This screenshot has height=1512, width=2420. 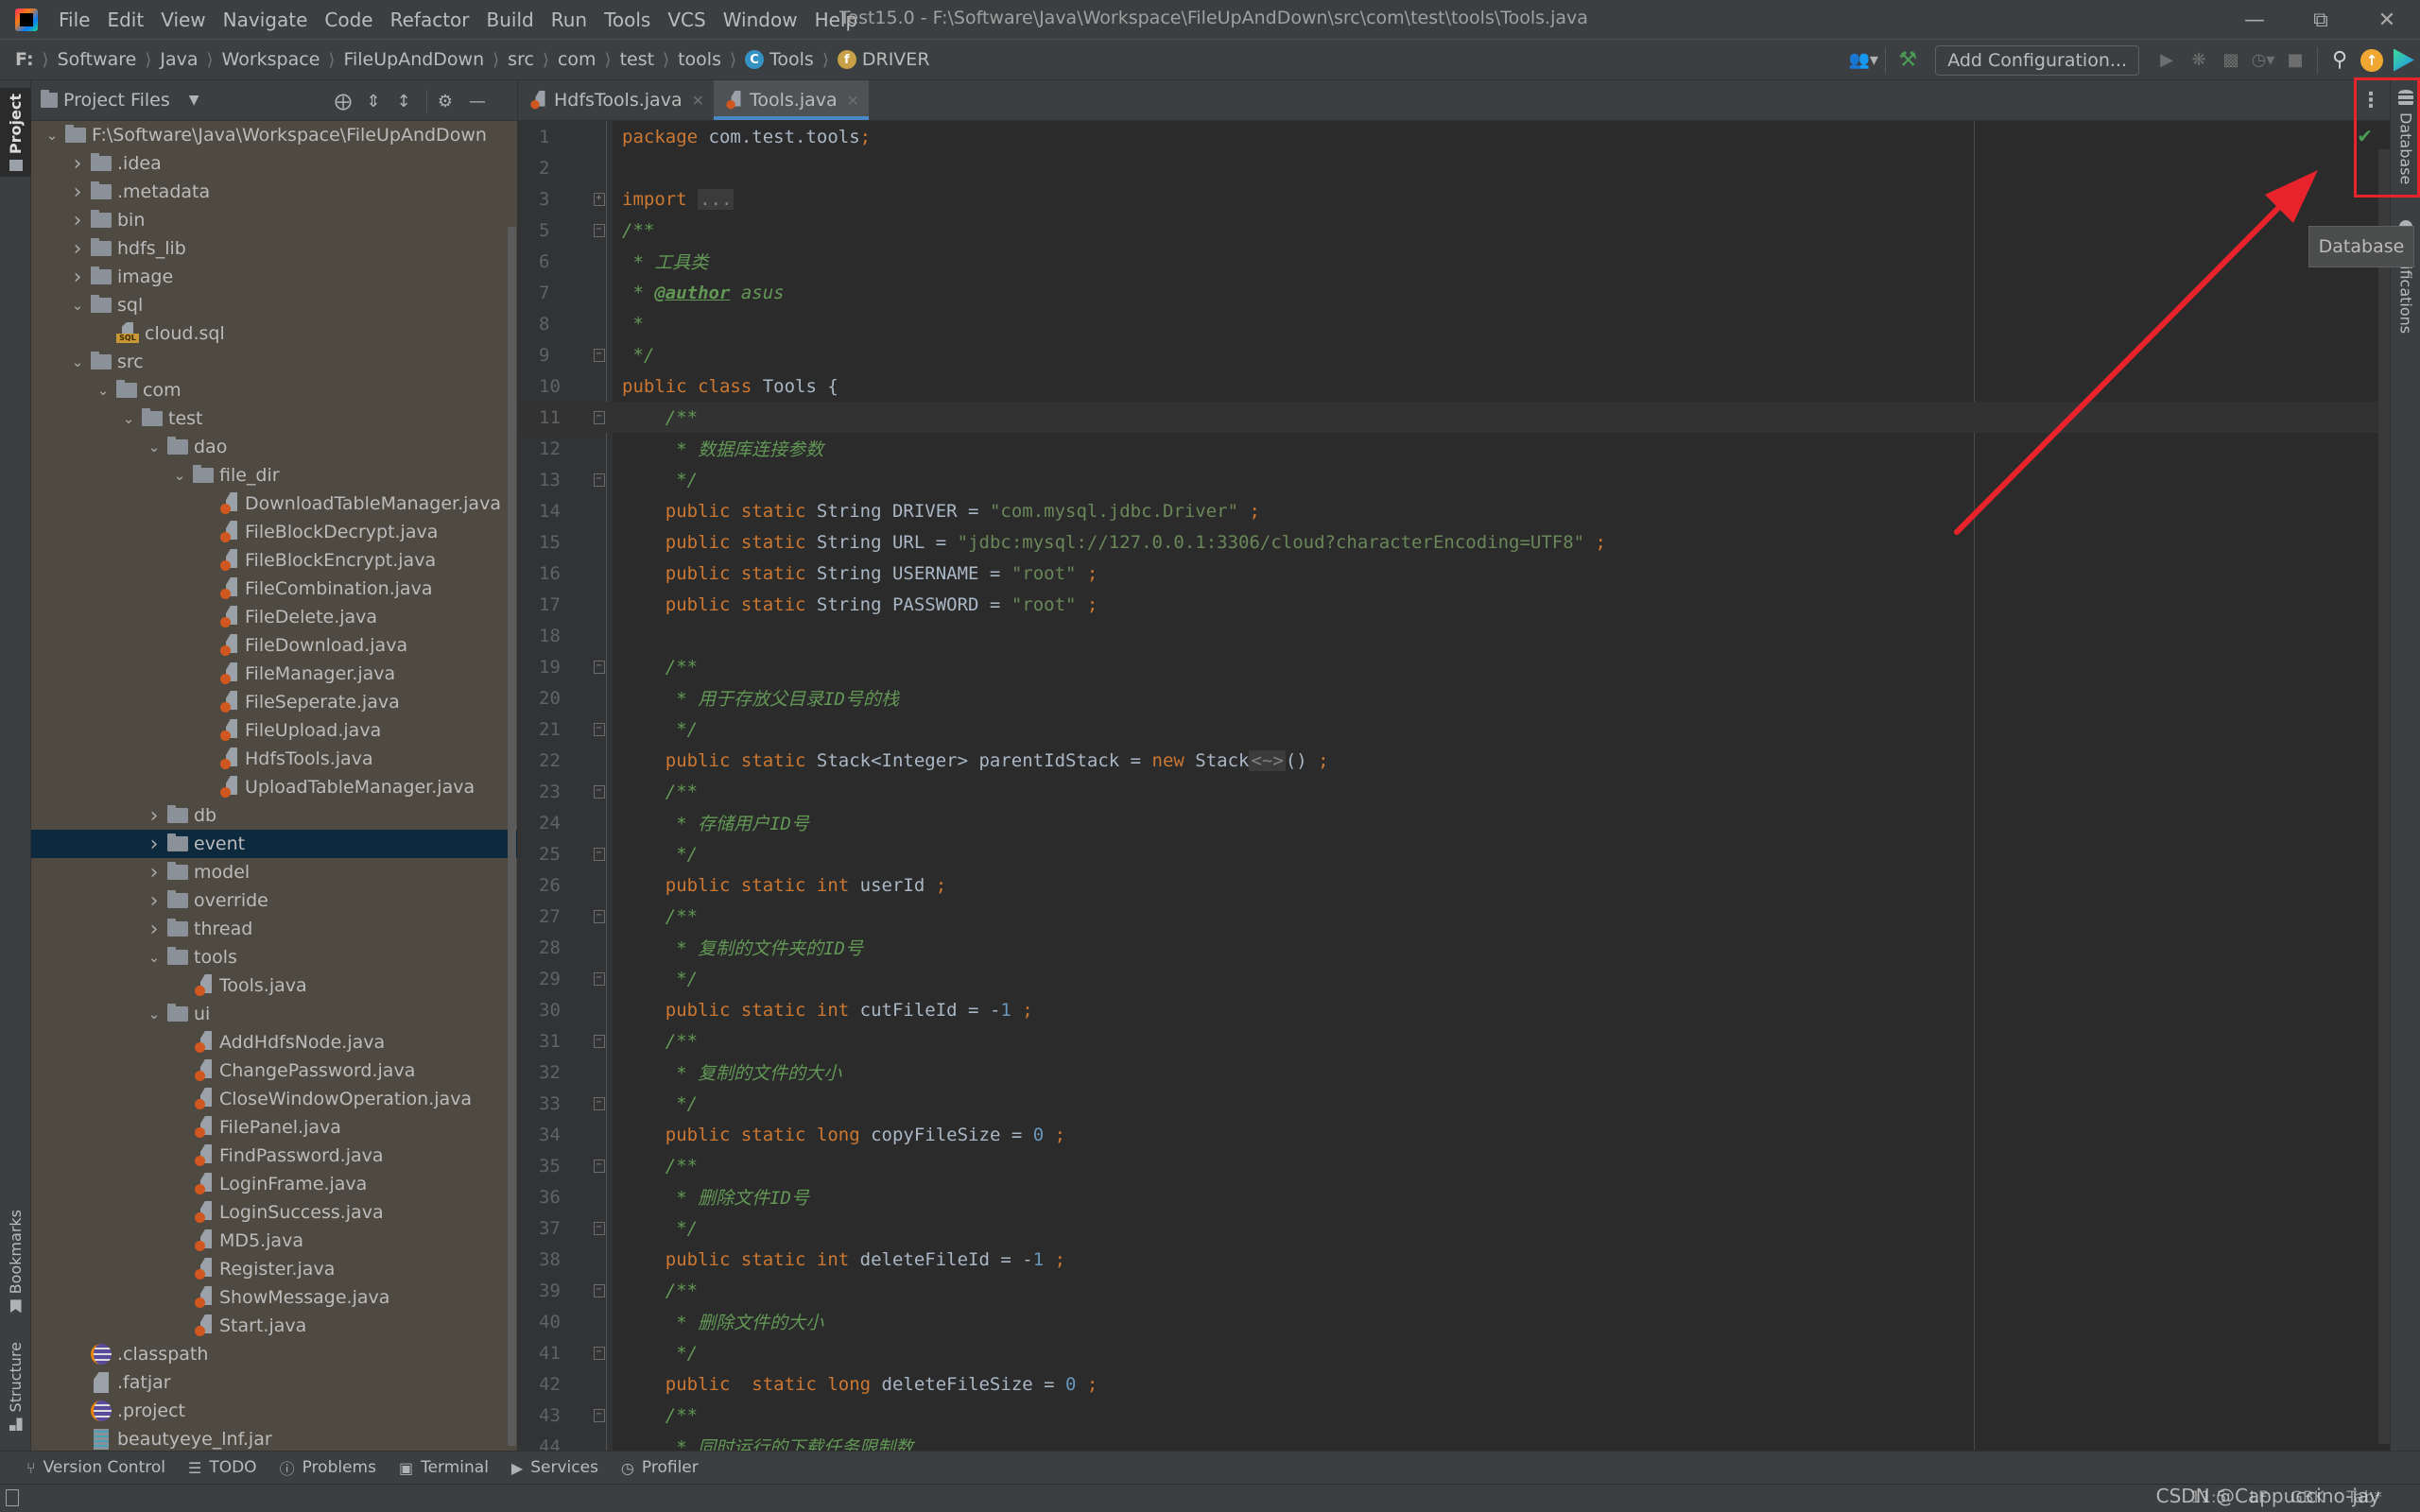 I want to click on code-line: 37 − */, so click(x=1454, y=1228).